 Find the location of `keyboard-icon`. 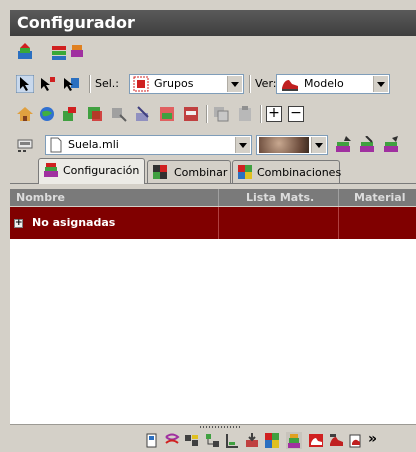

keyboard-icon is located at coordinates (25, 145).